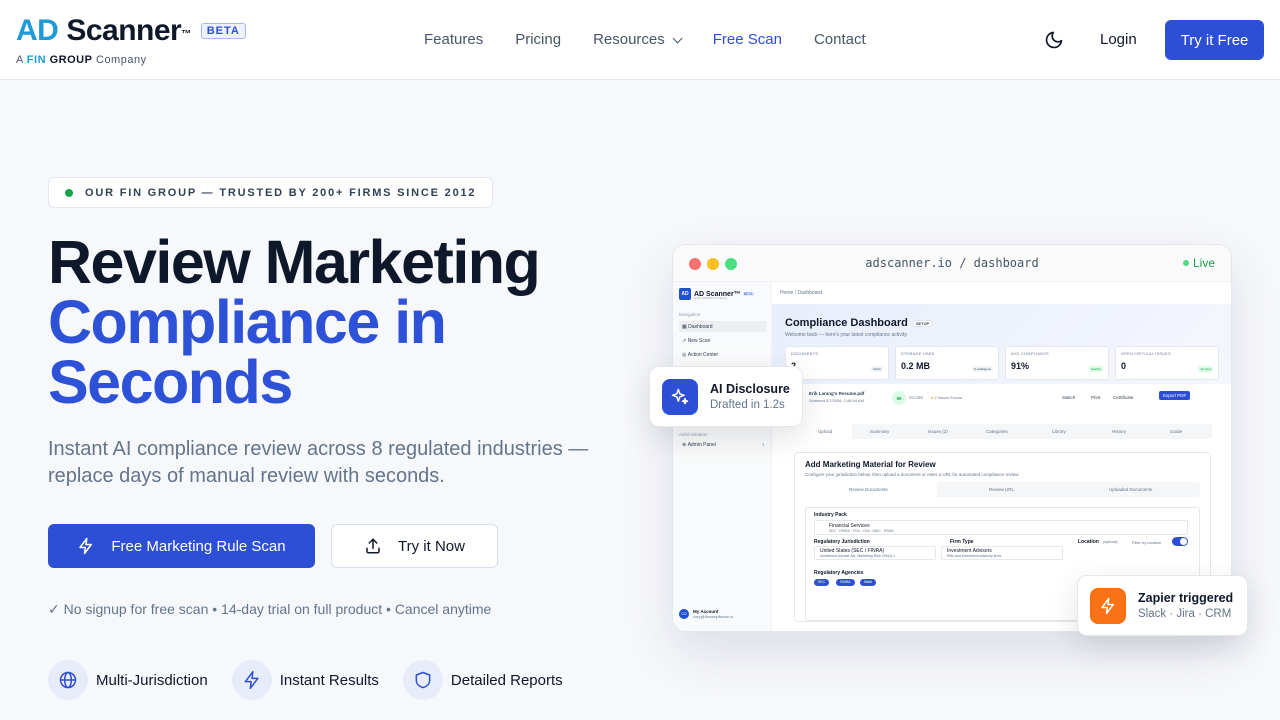  I want to click on sidebar-item-action-center: ◎ Action Center, so click(723, 354).